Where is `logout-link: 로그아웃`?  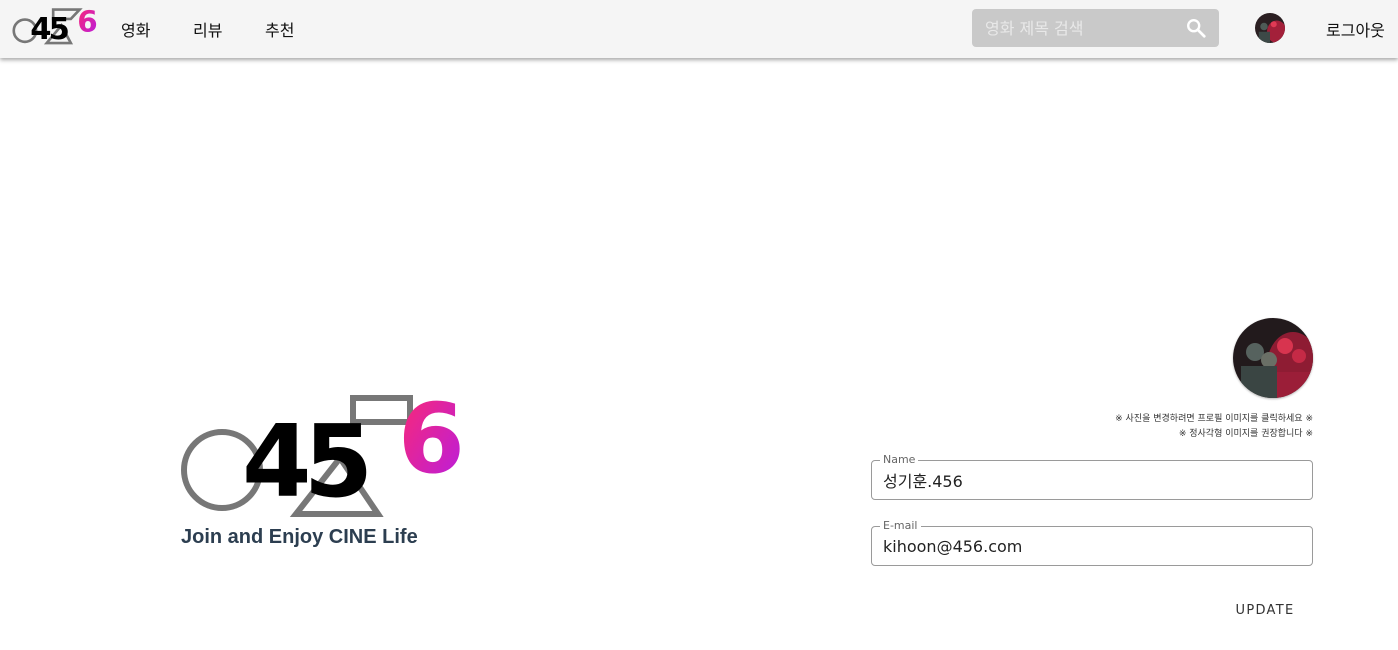 logout-link: 로그아웃 is located at coordinates (1355, 29).